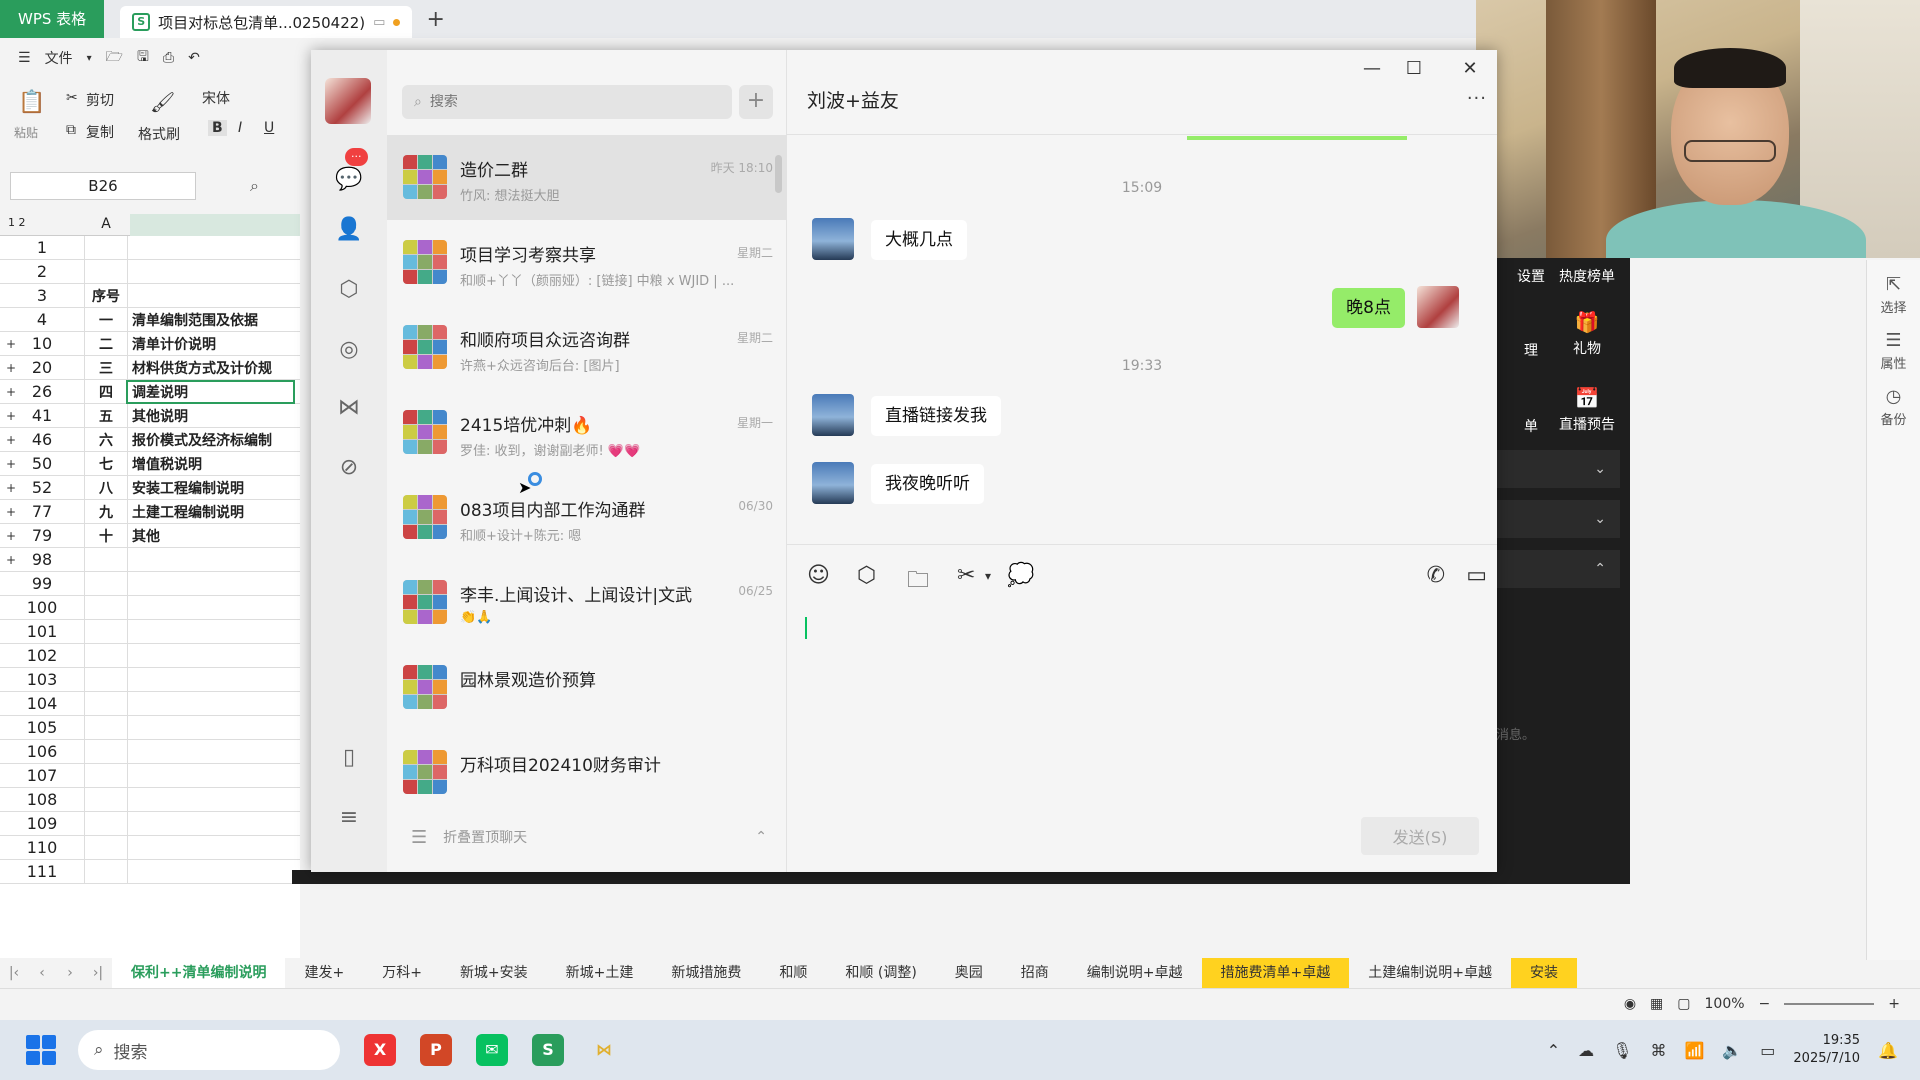 The image size is (1920, 1080). Describe the element at coordinates (150, 704) in the screenshot. I see `sheet-row: 104` at that location.